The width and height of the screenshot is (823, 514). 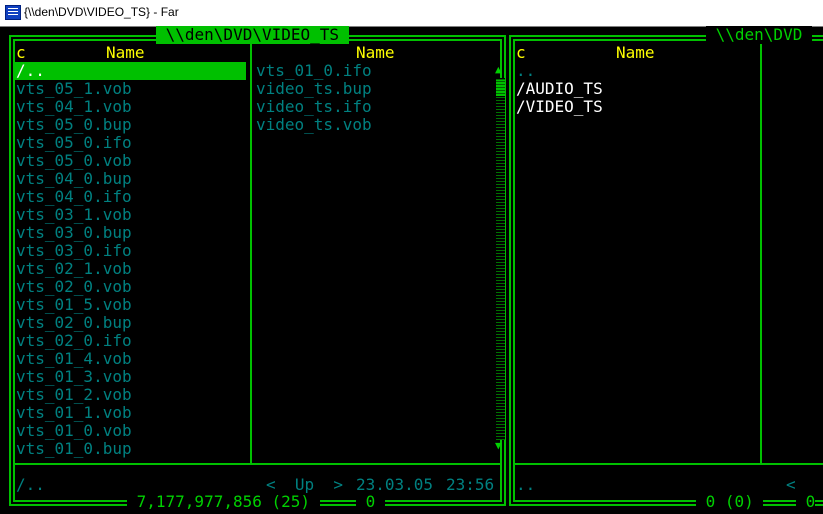 What do you see at coordinates (74, 161) in the screenshot?
I see `list-item: vts_05_0.vob` at bounding box center [74, 161].